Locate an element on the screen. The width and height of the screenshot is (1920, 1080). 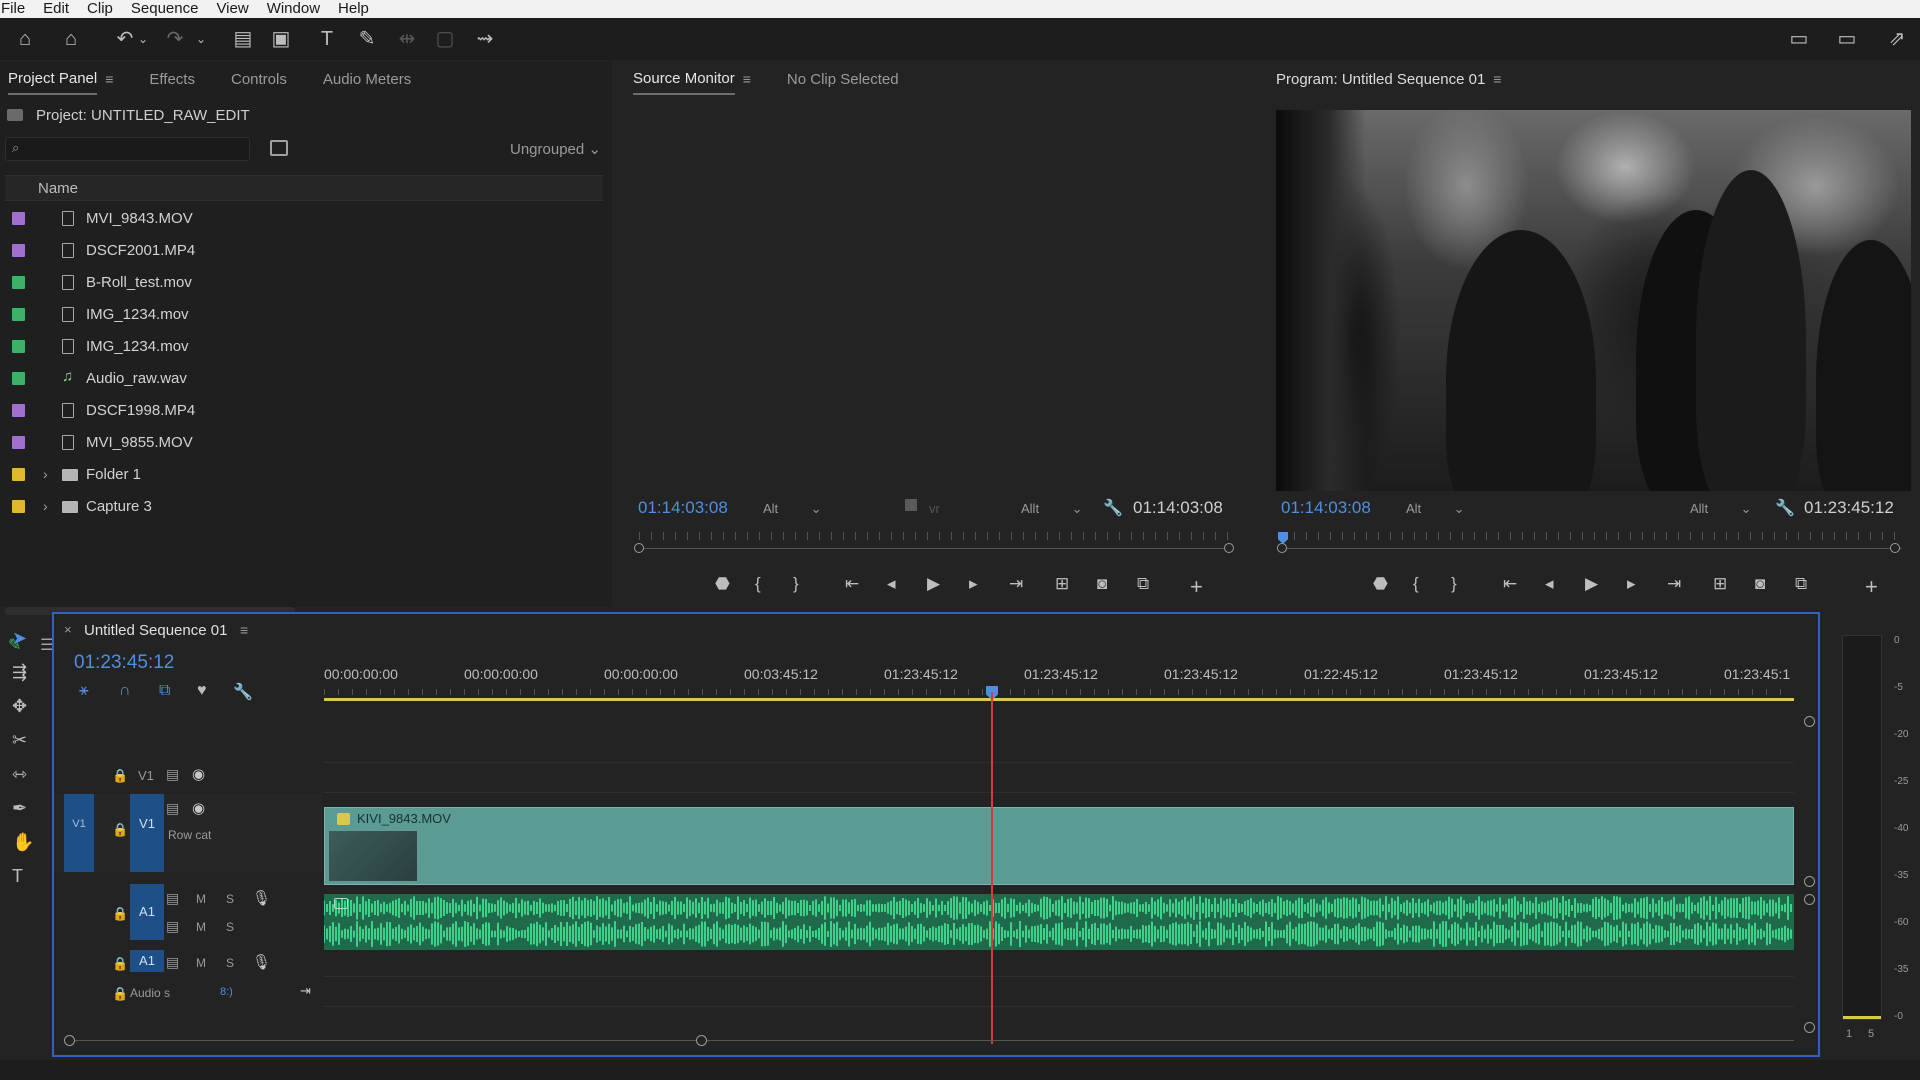
source-viewer is located at coordinates (935, 299).